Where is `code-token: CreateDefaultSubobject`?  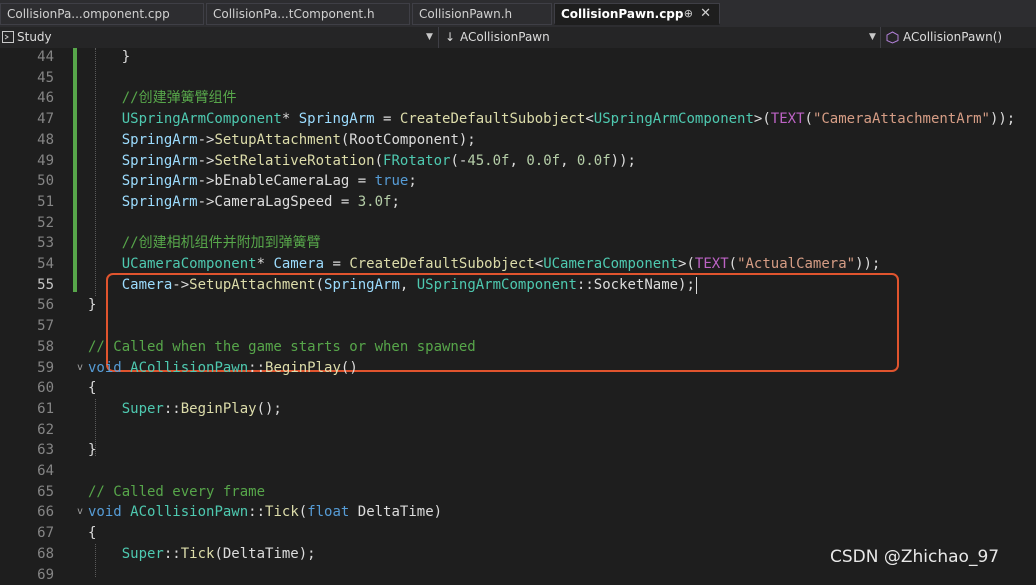 code-token: CreateDefaultSubobject is located at coordinates (492, 119).